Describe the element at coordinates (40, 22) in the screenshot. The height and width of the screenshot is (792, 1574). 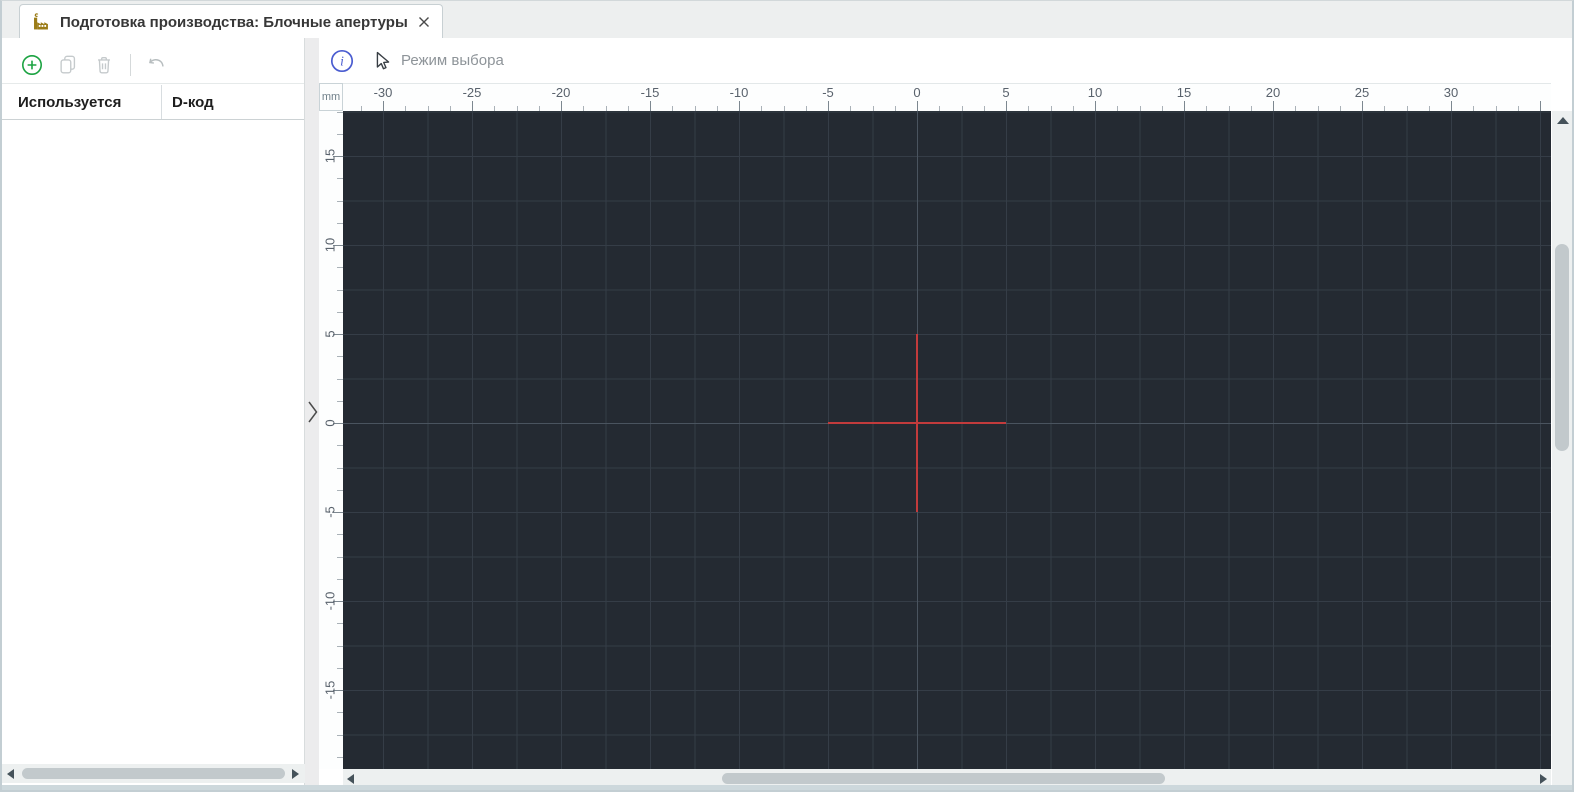
I see `factory-icon` at that location.